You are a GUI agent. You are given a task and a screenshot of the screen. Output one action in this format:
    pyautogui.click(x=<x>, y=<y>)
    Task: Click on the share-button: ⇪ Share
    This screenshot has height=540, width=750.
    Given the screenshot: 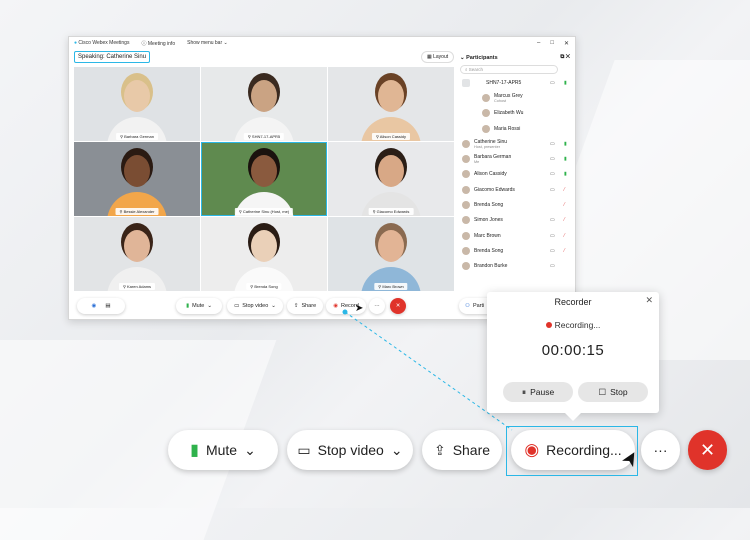 What is the action you would take?
    pyautogui.click(x=462, y=450)
    